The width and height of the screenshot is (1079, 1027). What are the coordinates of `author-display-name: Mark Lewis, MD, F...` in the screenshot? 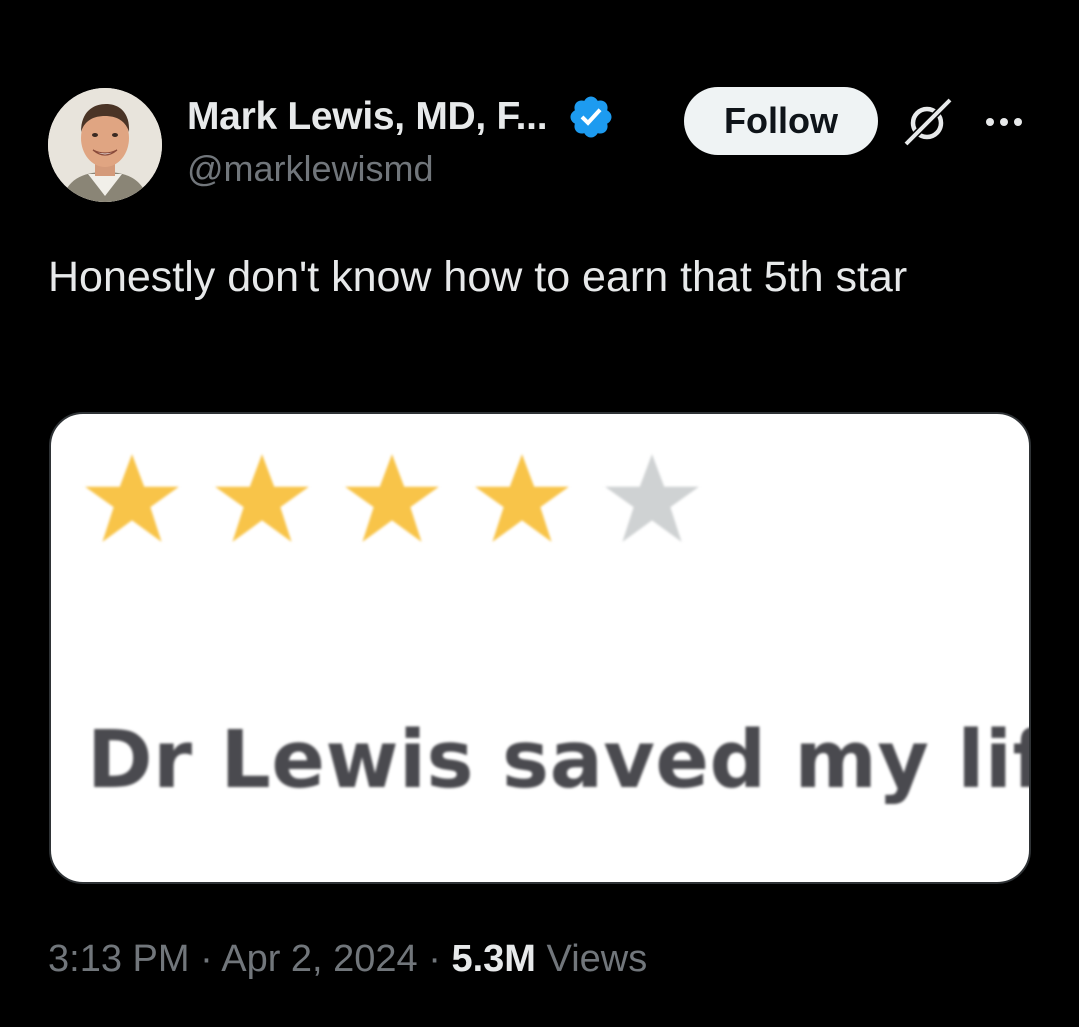 It's located at (367, 117).